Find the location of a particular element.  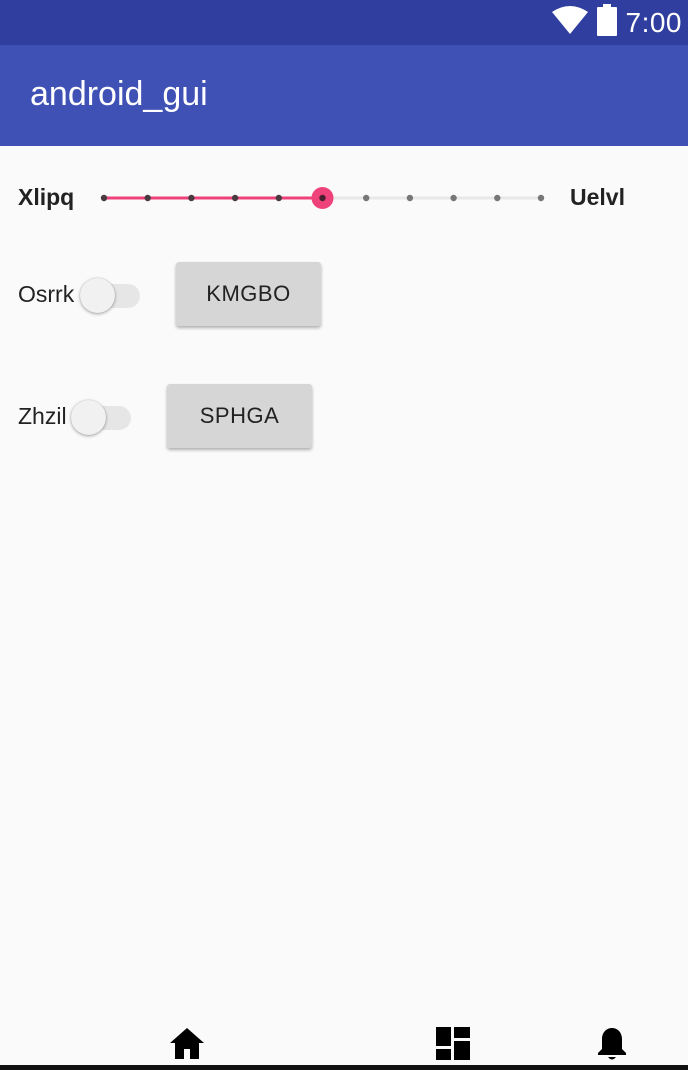

slider-end-label: Uelvl is located at coordinates (597, 197).